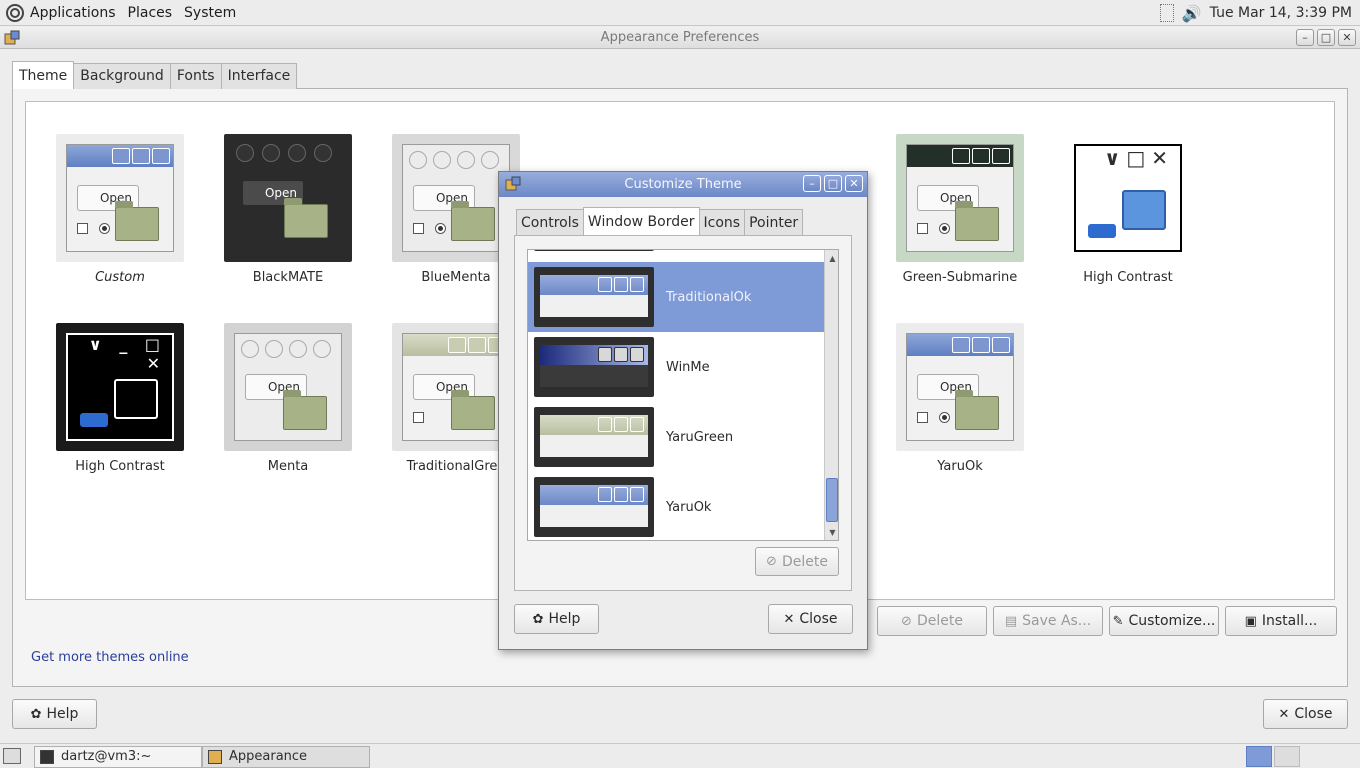 This screenshot has width=1360, height=768. What do you see at coordinates (54, 714) in the screenshot?
I see `help-button: ✿ Help` at bounding box center [54, 714].